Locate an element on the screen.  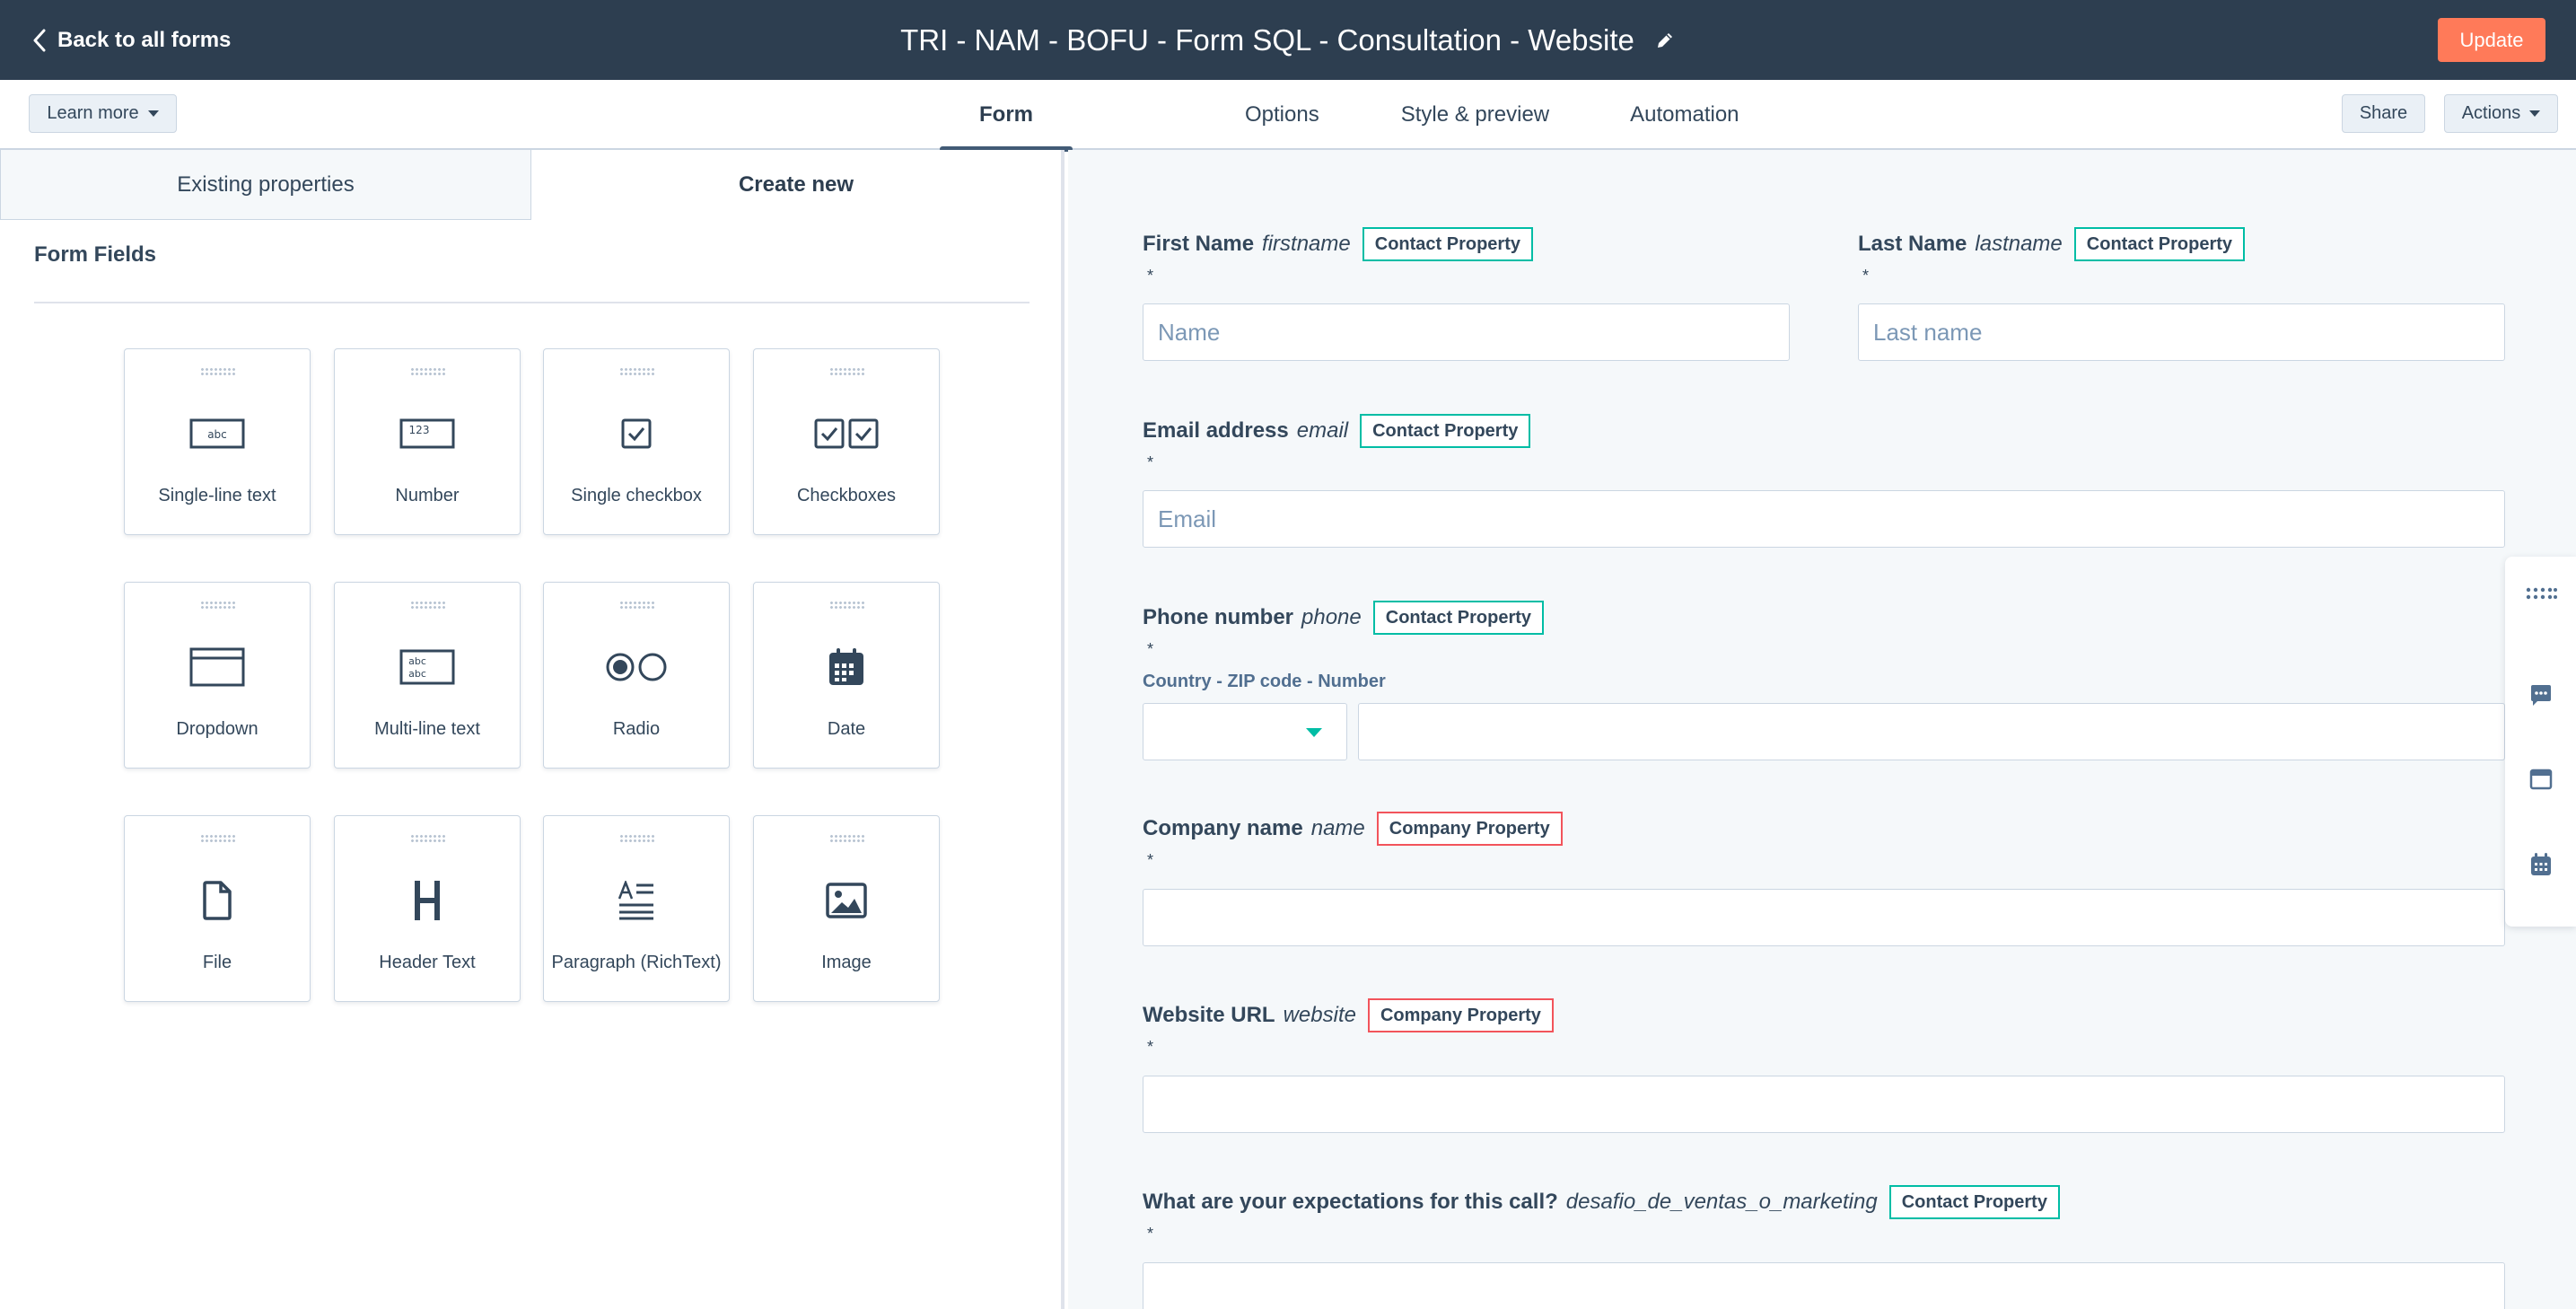
file-icon is located at coordinates (217, 900).